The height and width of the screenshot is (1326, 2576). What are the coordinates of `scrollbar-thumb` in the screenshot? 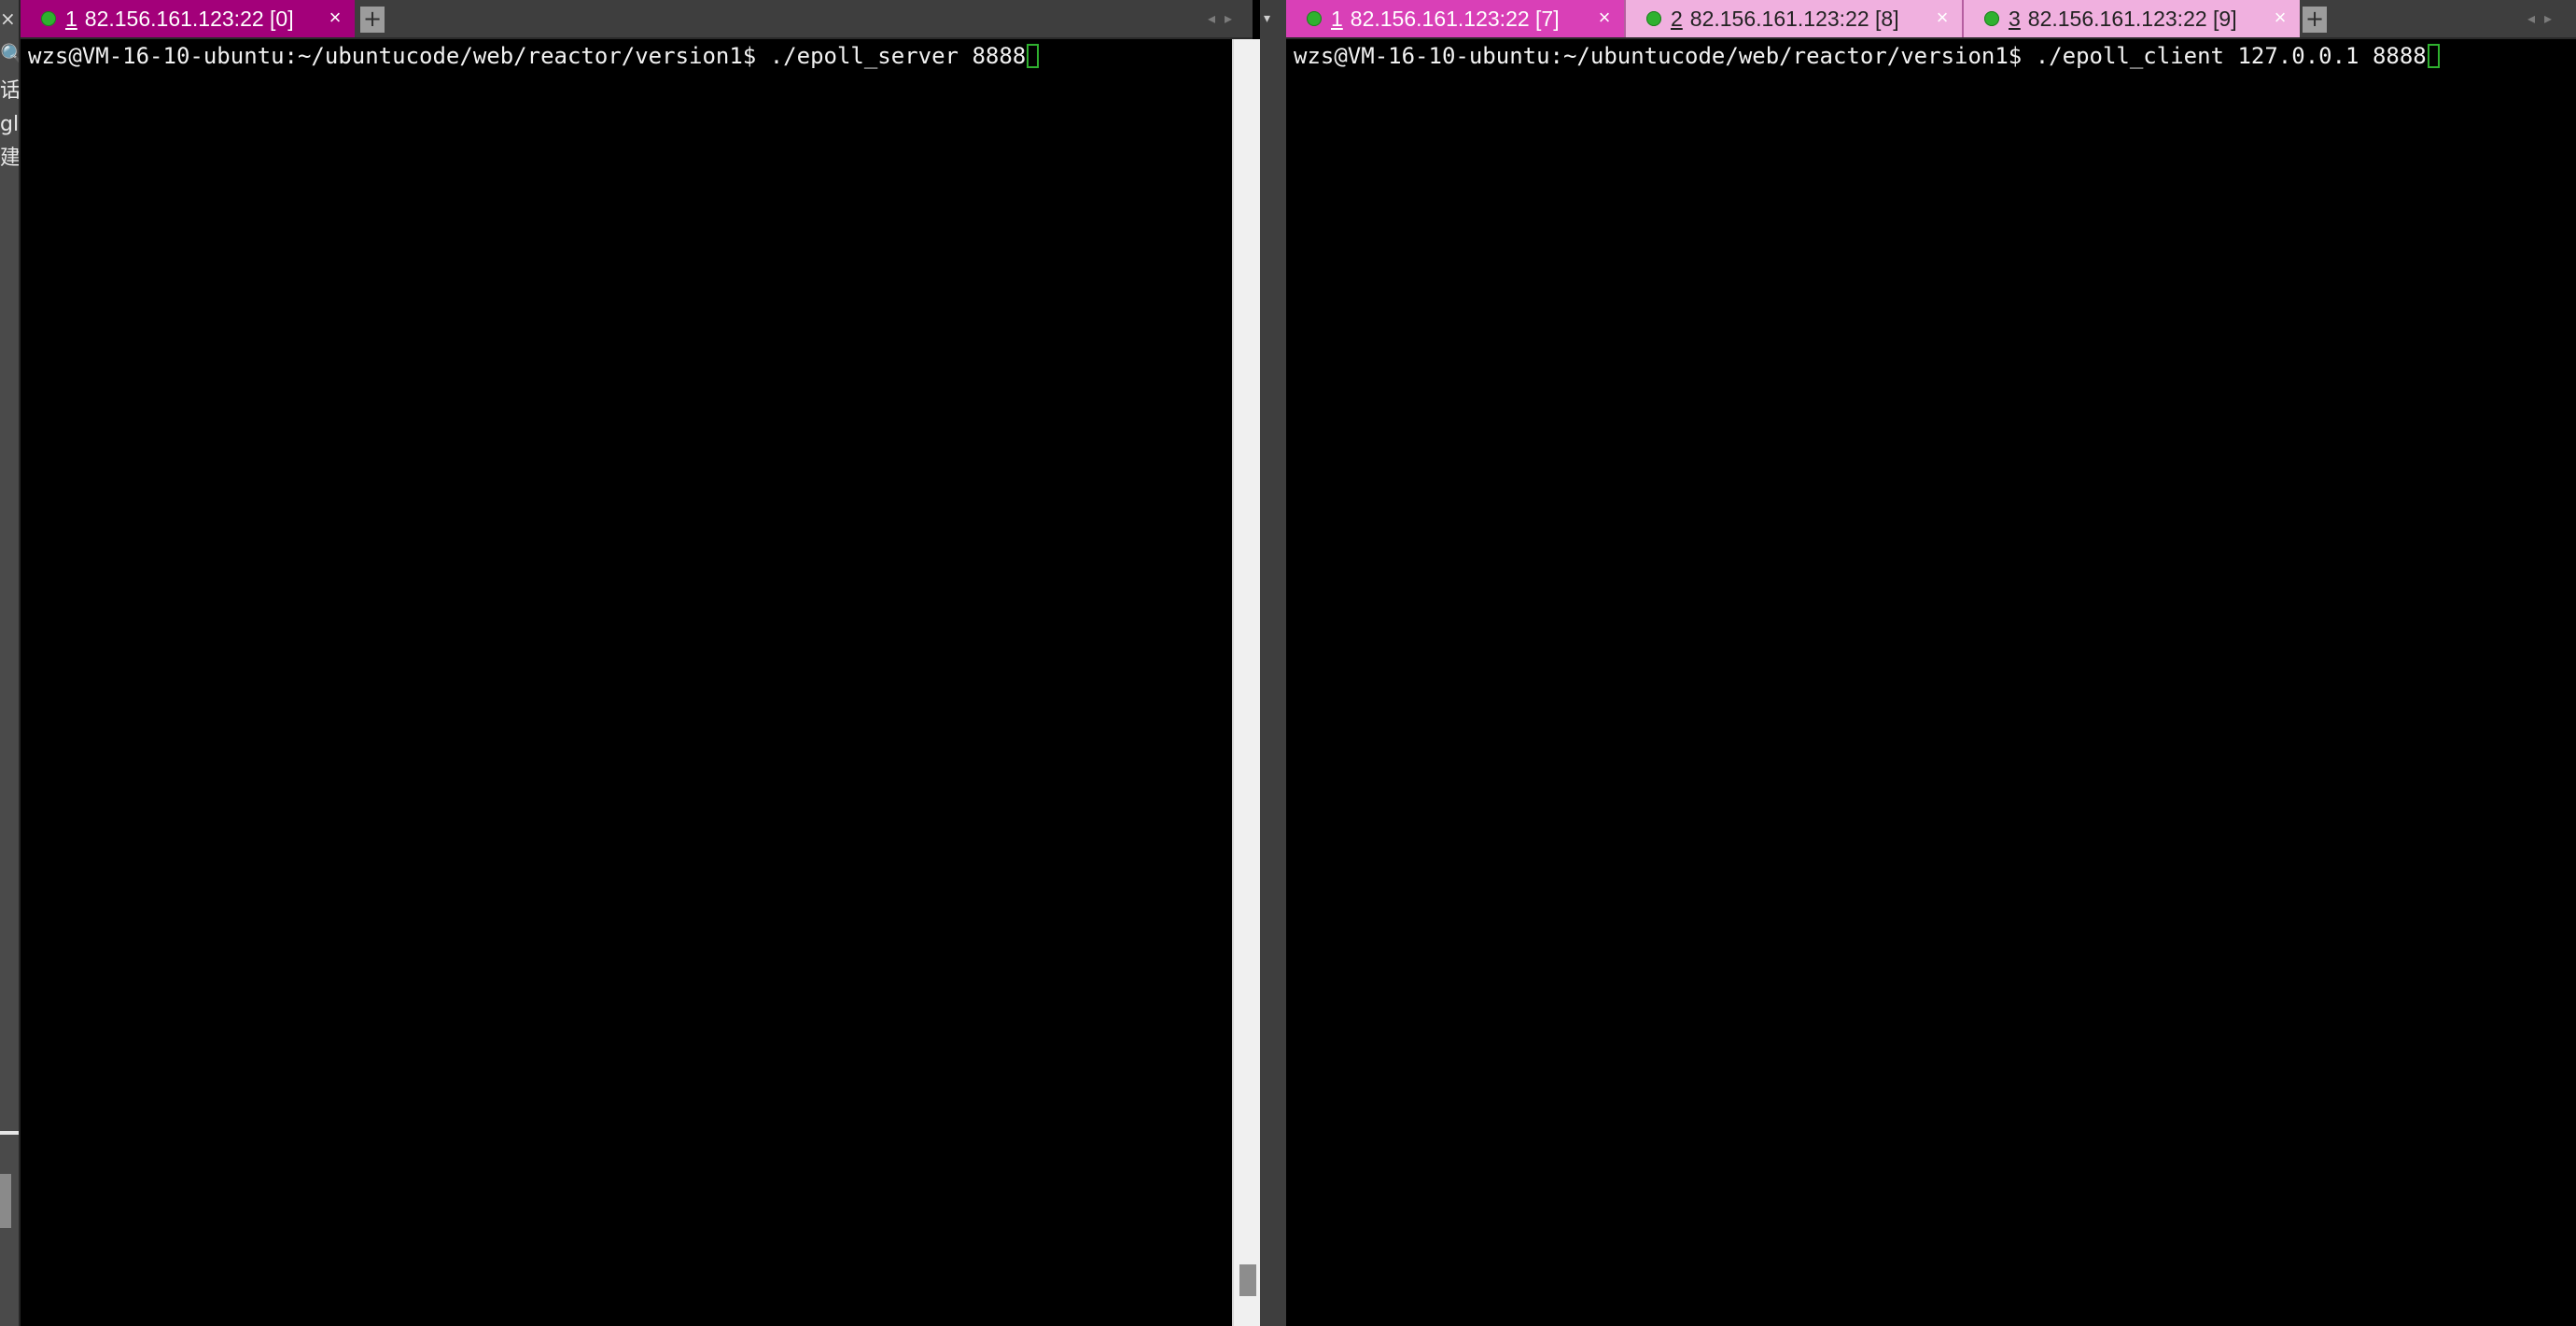 It's located at (1247, 1280).